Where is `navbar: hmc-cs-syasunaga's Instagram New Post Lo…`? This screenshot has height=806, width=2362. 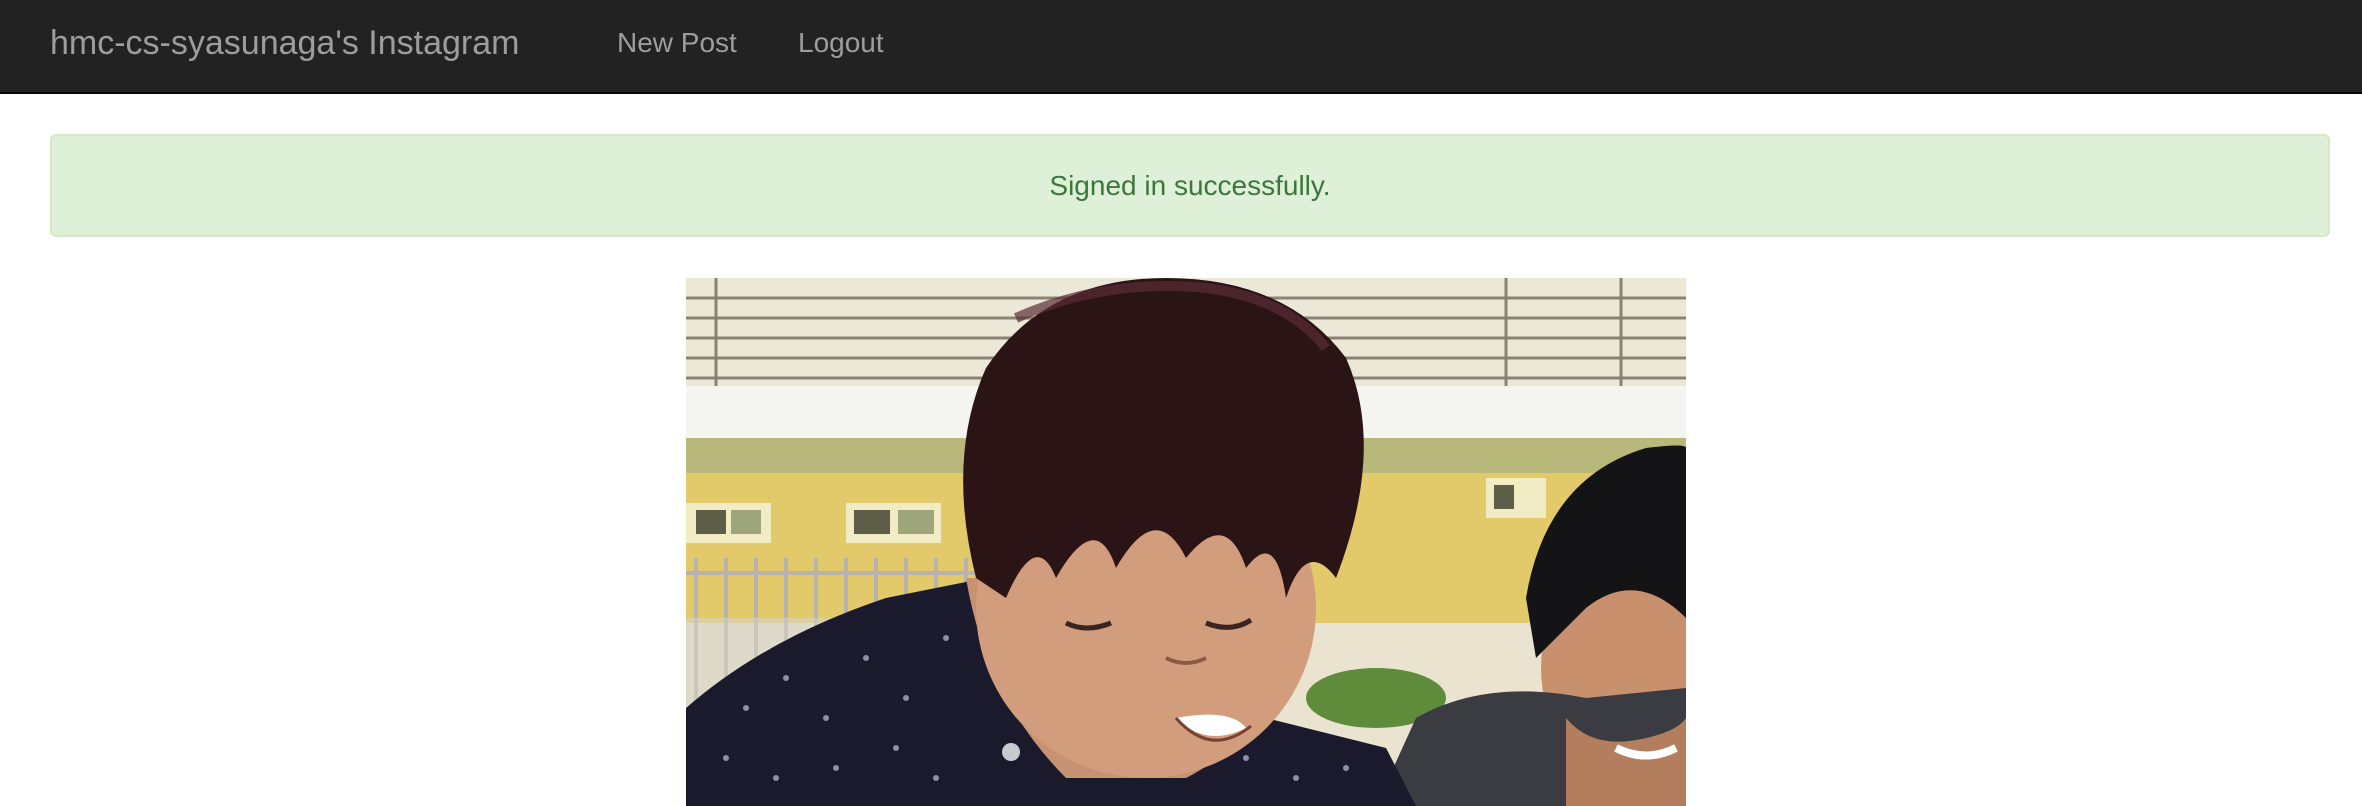
navbar: hmc-cs-syasunaga's Instagram New Post Lo… is located at coordinates (1181, 47).